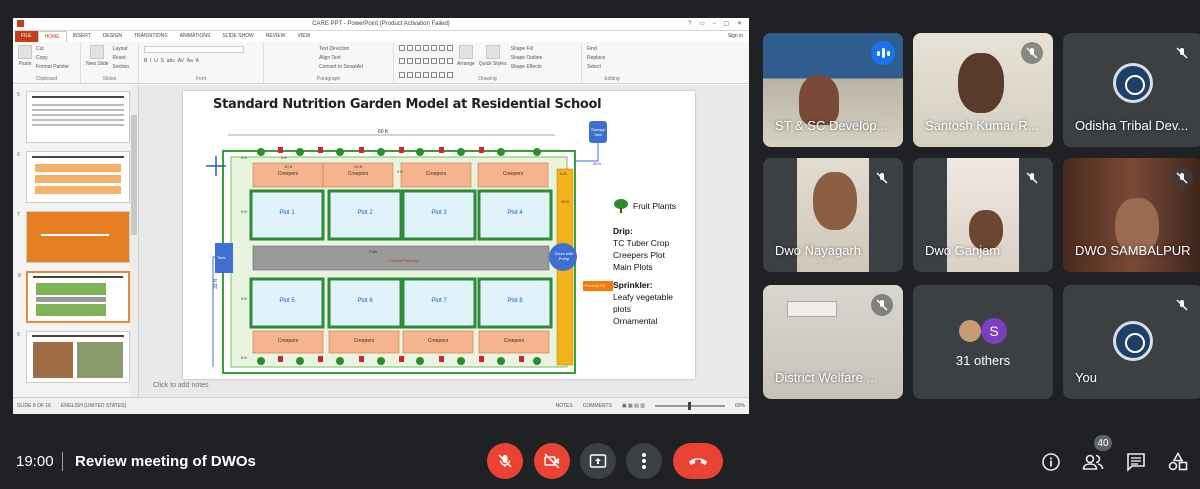 The image size is (1200, 489). I want to click on language-indicator: ENGLISH (UNITED STATES), so click(93, 406).